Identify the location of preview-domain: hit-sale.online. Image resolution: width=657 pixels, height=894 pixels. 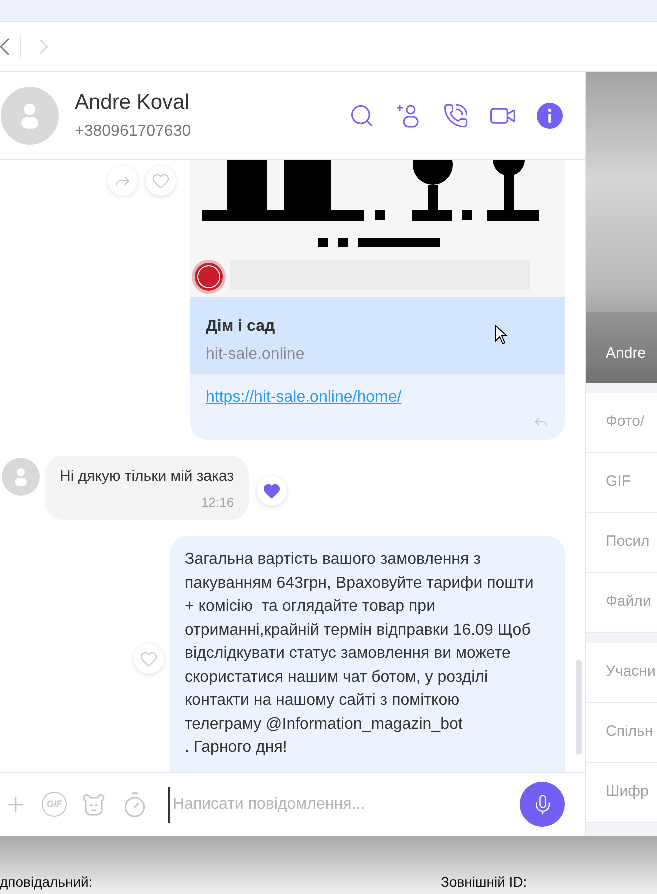
(255, 355).